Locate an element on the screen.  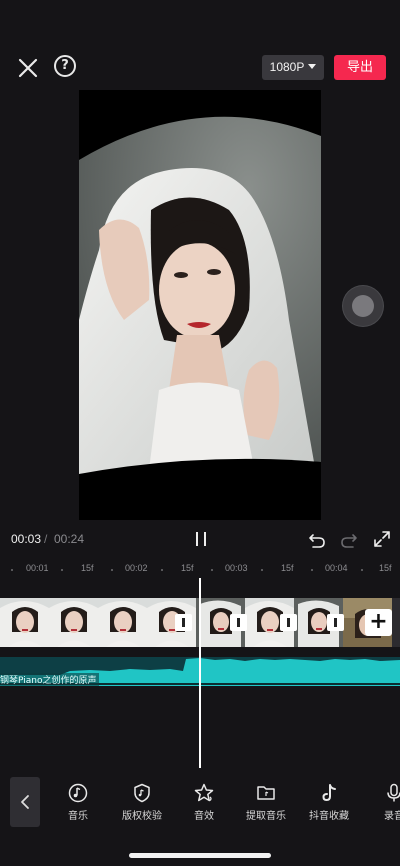
tool-copyright-check: 版权校验 is located at coordinates (142, 808).